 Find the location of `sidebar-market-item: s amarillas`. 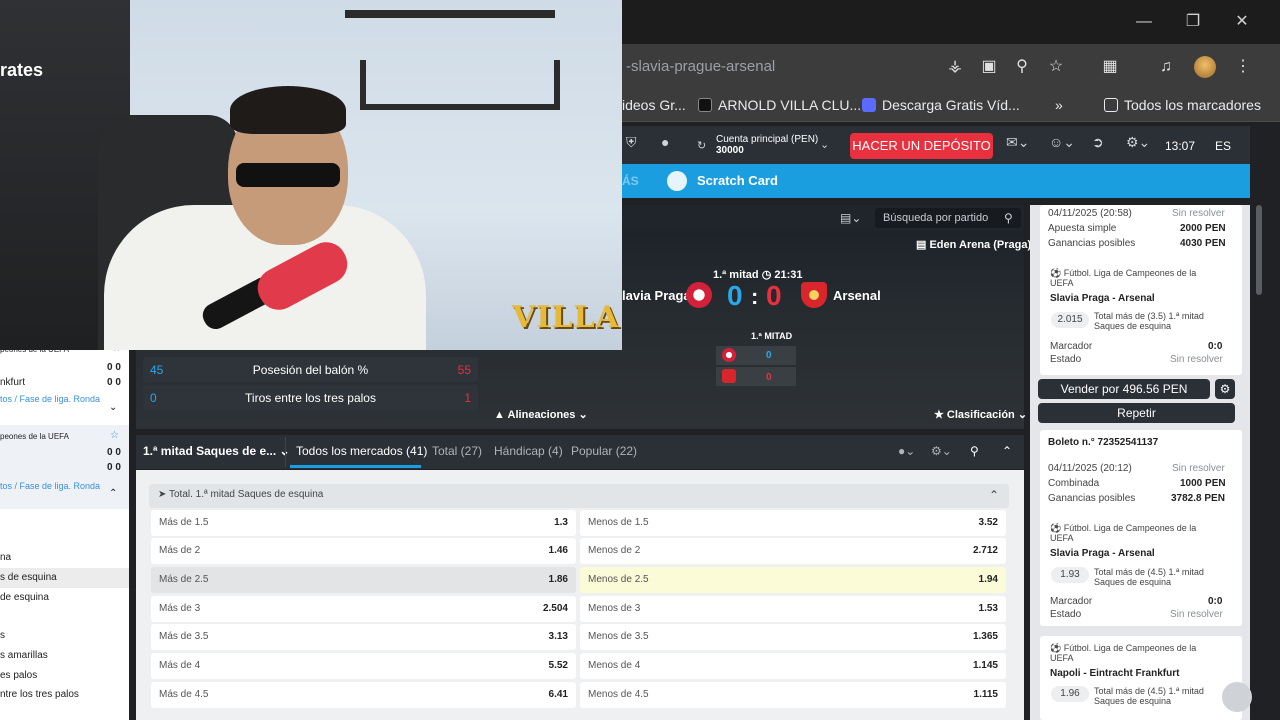

sidebar-market-item: s amarillas is located at coordinates (24, 655).